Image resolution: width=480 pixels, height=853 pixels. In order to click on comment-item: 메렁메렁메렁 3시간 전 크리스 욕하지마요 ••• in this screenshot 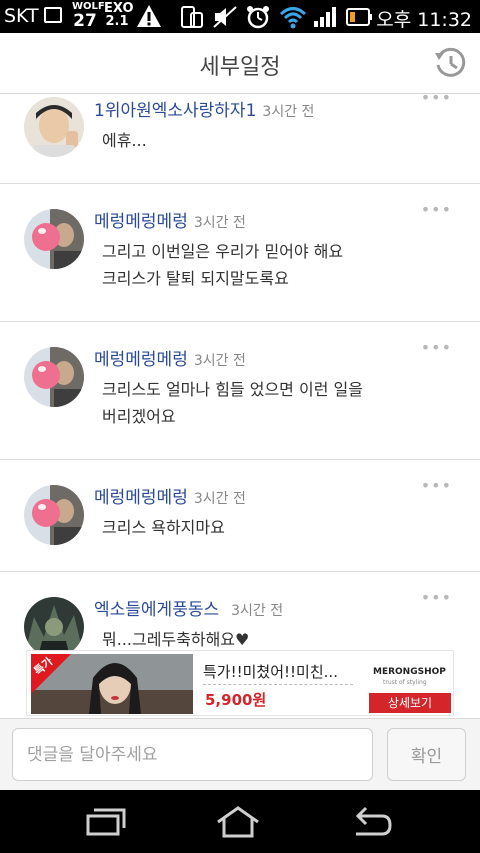, I will do `click(240, 516)`.